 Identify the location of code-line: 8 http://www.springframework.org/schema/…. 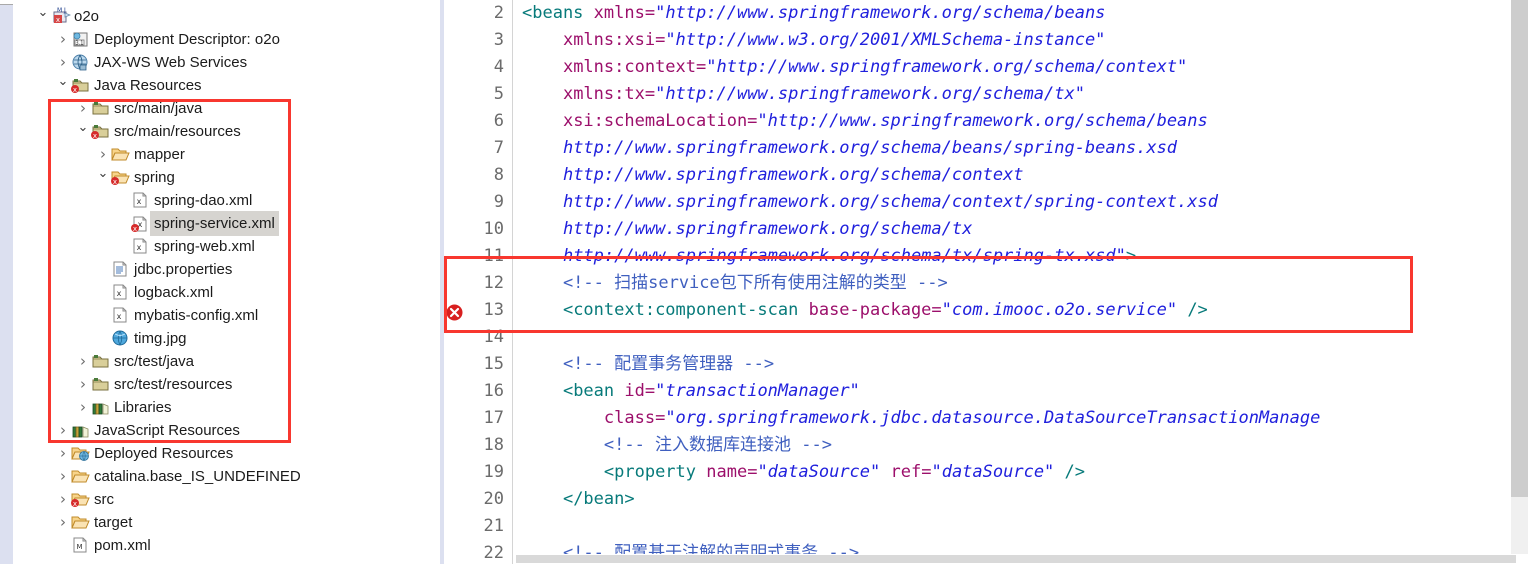
(970, 175).